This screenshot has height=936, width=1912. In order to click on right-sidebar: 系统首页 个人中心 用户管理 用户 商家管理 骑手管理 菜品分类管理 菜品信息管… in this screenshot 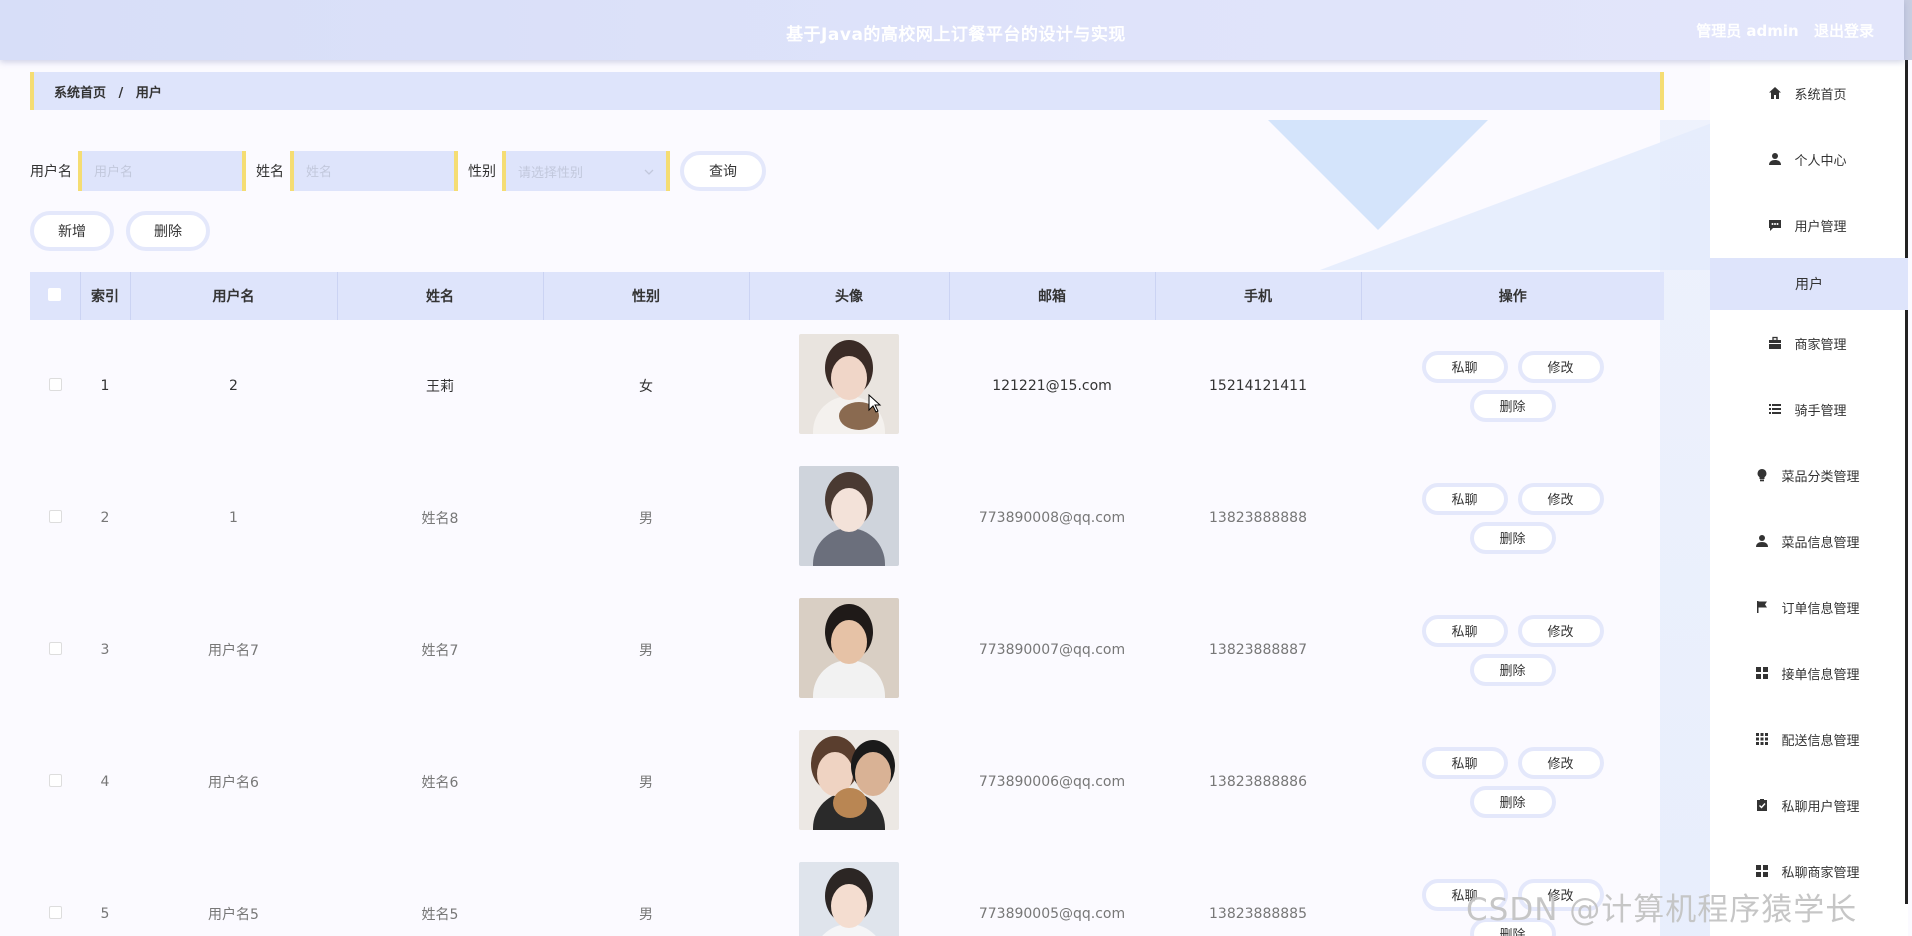, I will do `click(1809, 498)`.